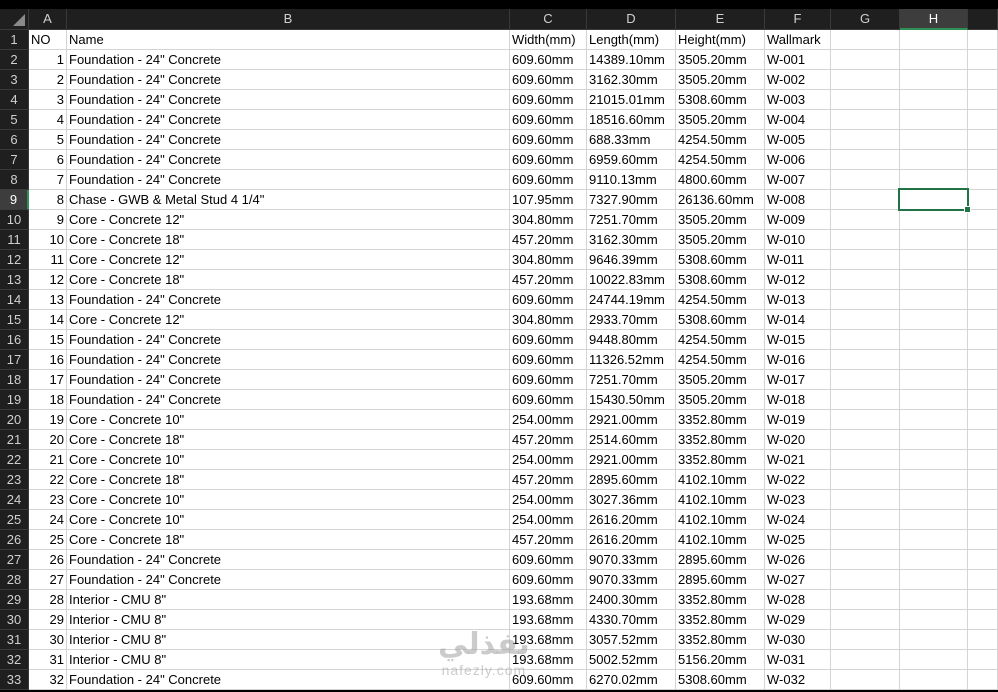  I want to click on row-header-33: 33, so click(14, 680).